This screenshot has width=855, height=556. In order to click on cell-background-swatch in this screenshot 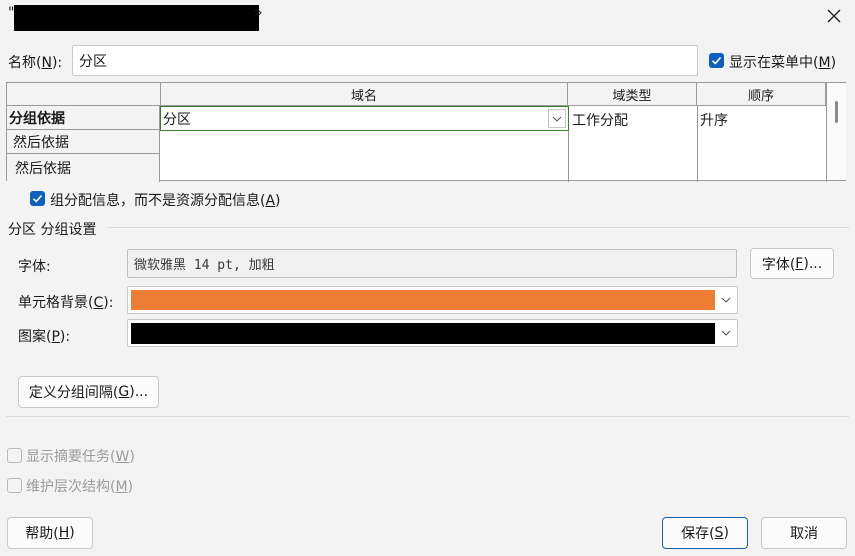, I will do `click(423, 300)`.